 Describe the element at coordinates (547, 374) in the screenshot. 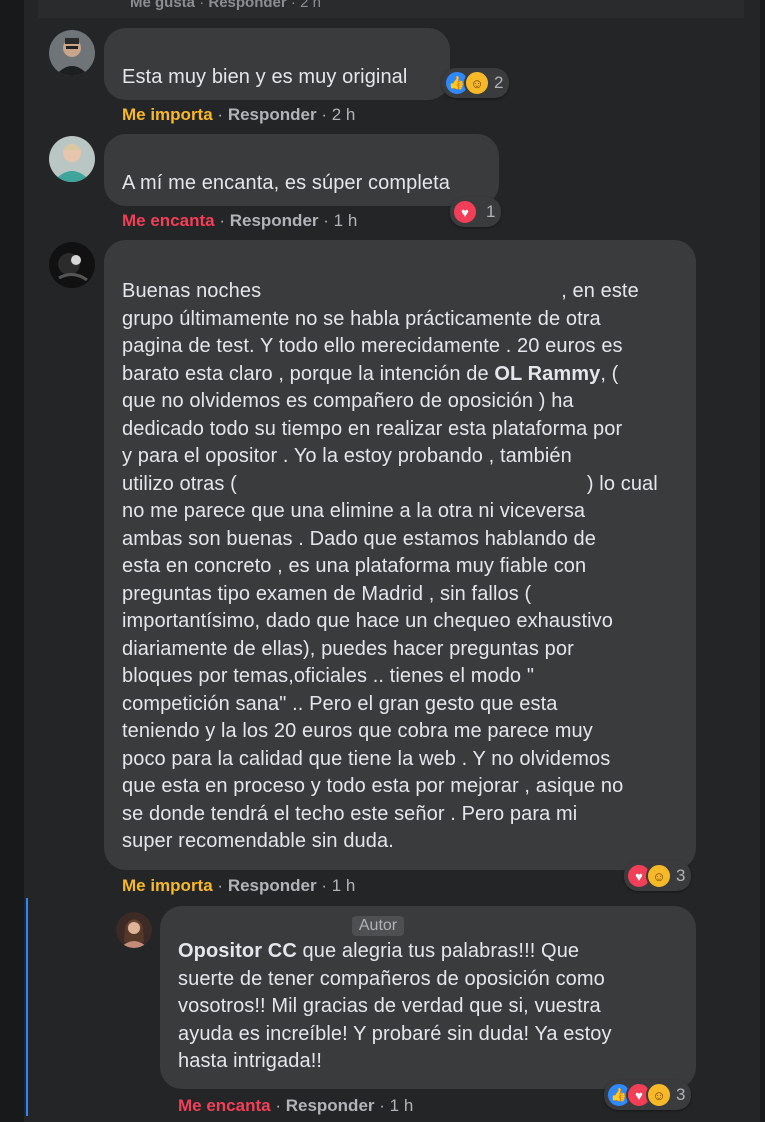

I see `mention-link: OL Rammy` at that location.